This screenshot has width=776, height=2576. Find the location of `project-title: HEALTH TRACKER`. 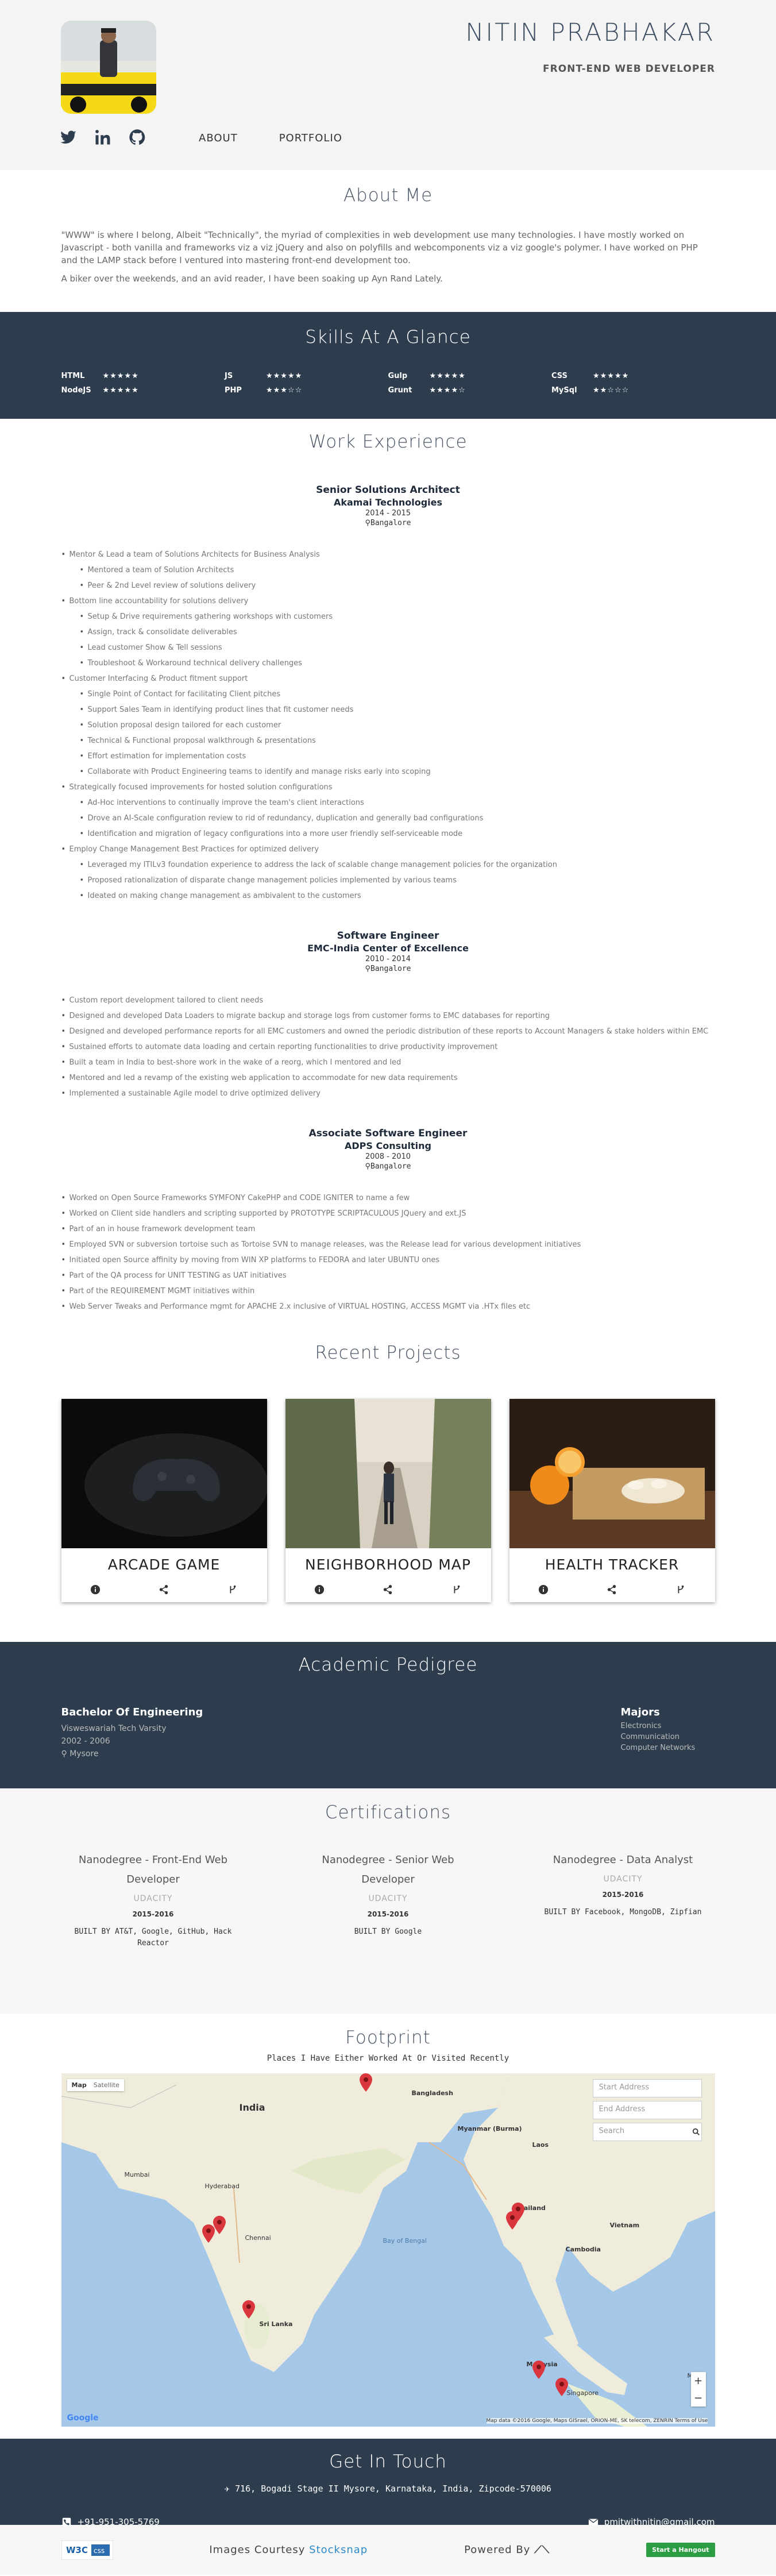

project-title: HEALTH TRACKER is located at coordinates (612, 1564).